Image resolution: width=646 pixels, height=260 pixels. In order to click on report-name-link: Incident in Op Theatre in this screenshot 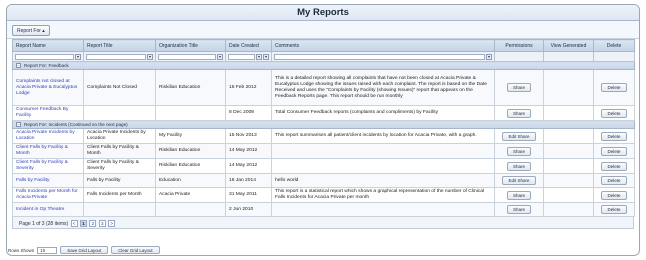, I will do `click(40, 209)`.